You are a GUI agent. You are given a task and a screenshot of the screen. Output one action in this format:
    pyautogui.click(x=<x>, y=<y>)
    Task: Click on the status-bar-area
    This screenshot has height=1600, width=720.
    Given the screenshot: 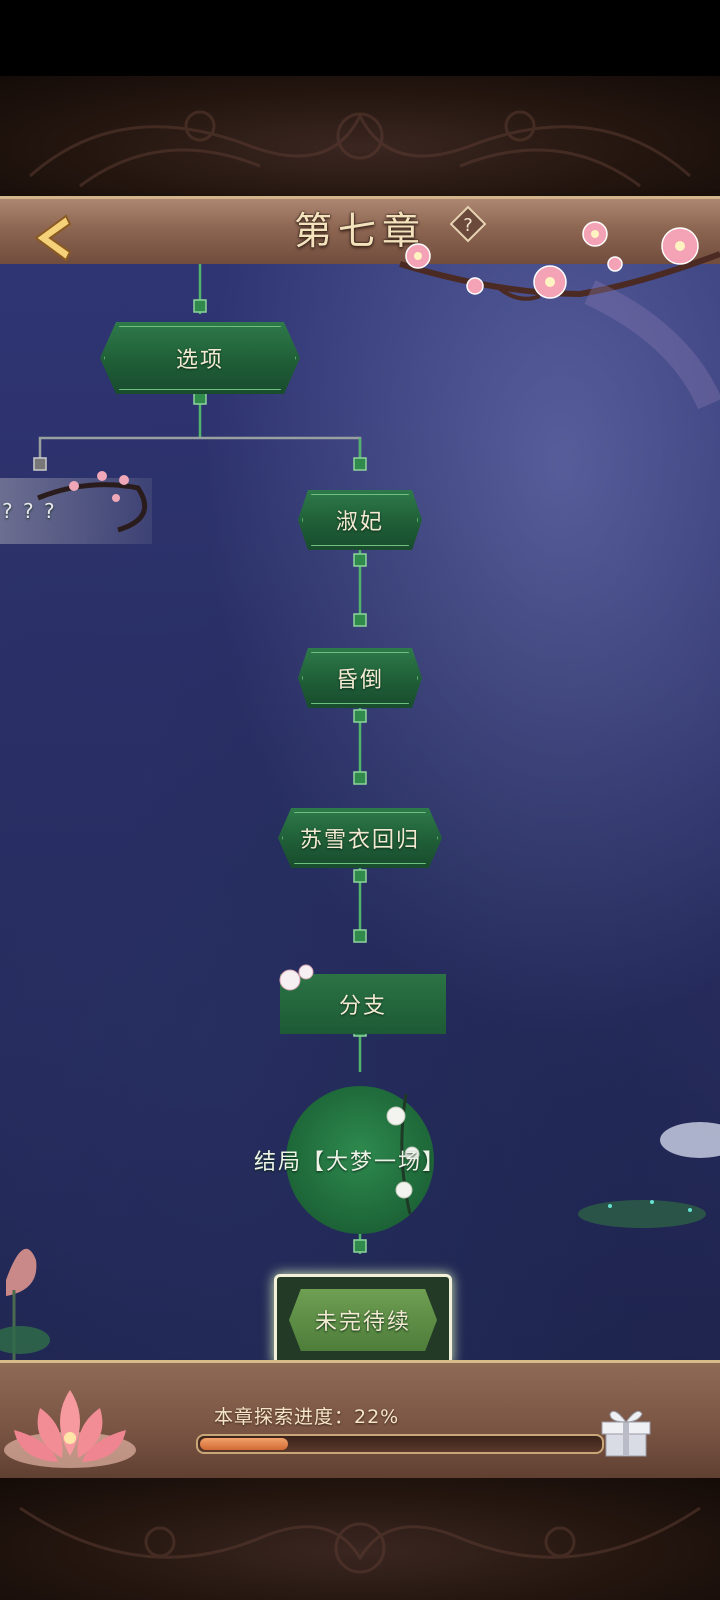 What is the action you would take?
    pyautogui.click(x=360, y=38)
    